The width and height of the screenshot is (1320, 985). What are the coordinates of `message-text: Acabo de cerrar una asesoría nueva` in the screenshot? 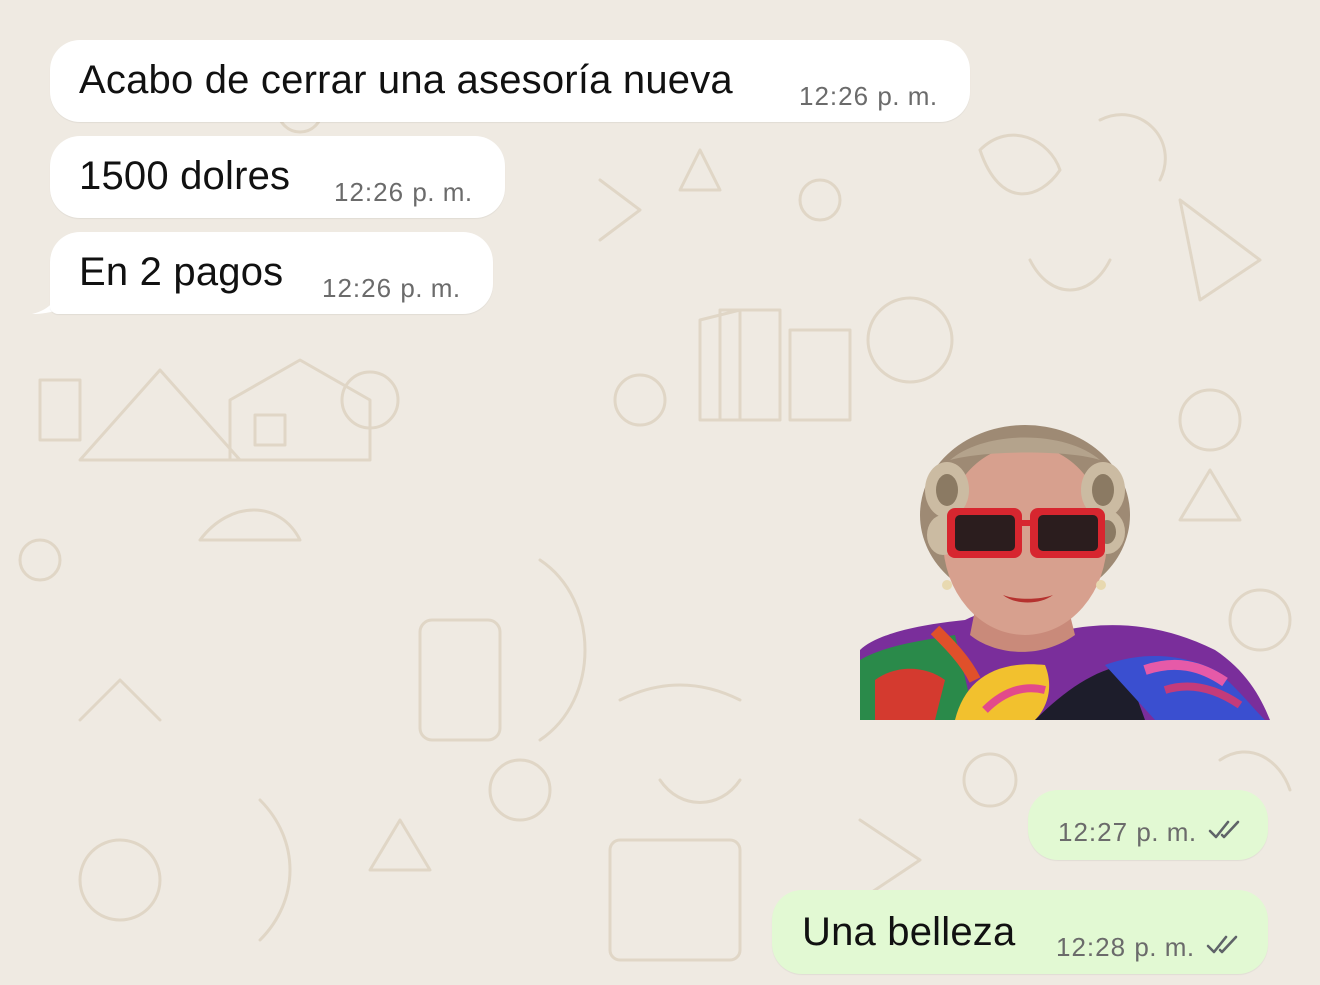 It's located at (406, 80).